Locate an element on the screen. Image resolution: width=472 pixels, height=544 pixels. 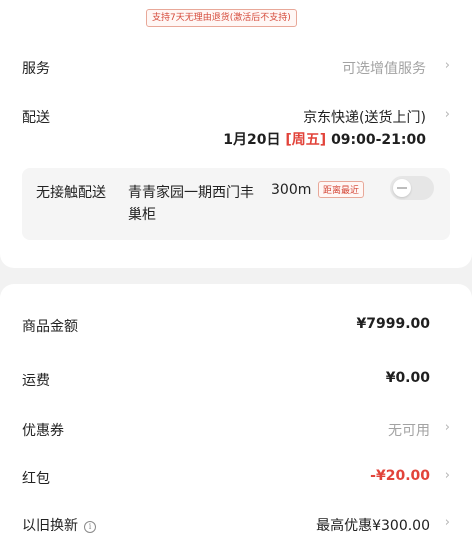
delivery-hours: 09:00-21:00 is located at coordinates (378, 140).